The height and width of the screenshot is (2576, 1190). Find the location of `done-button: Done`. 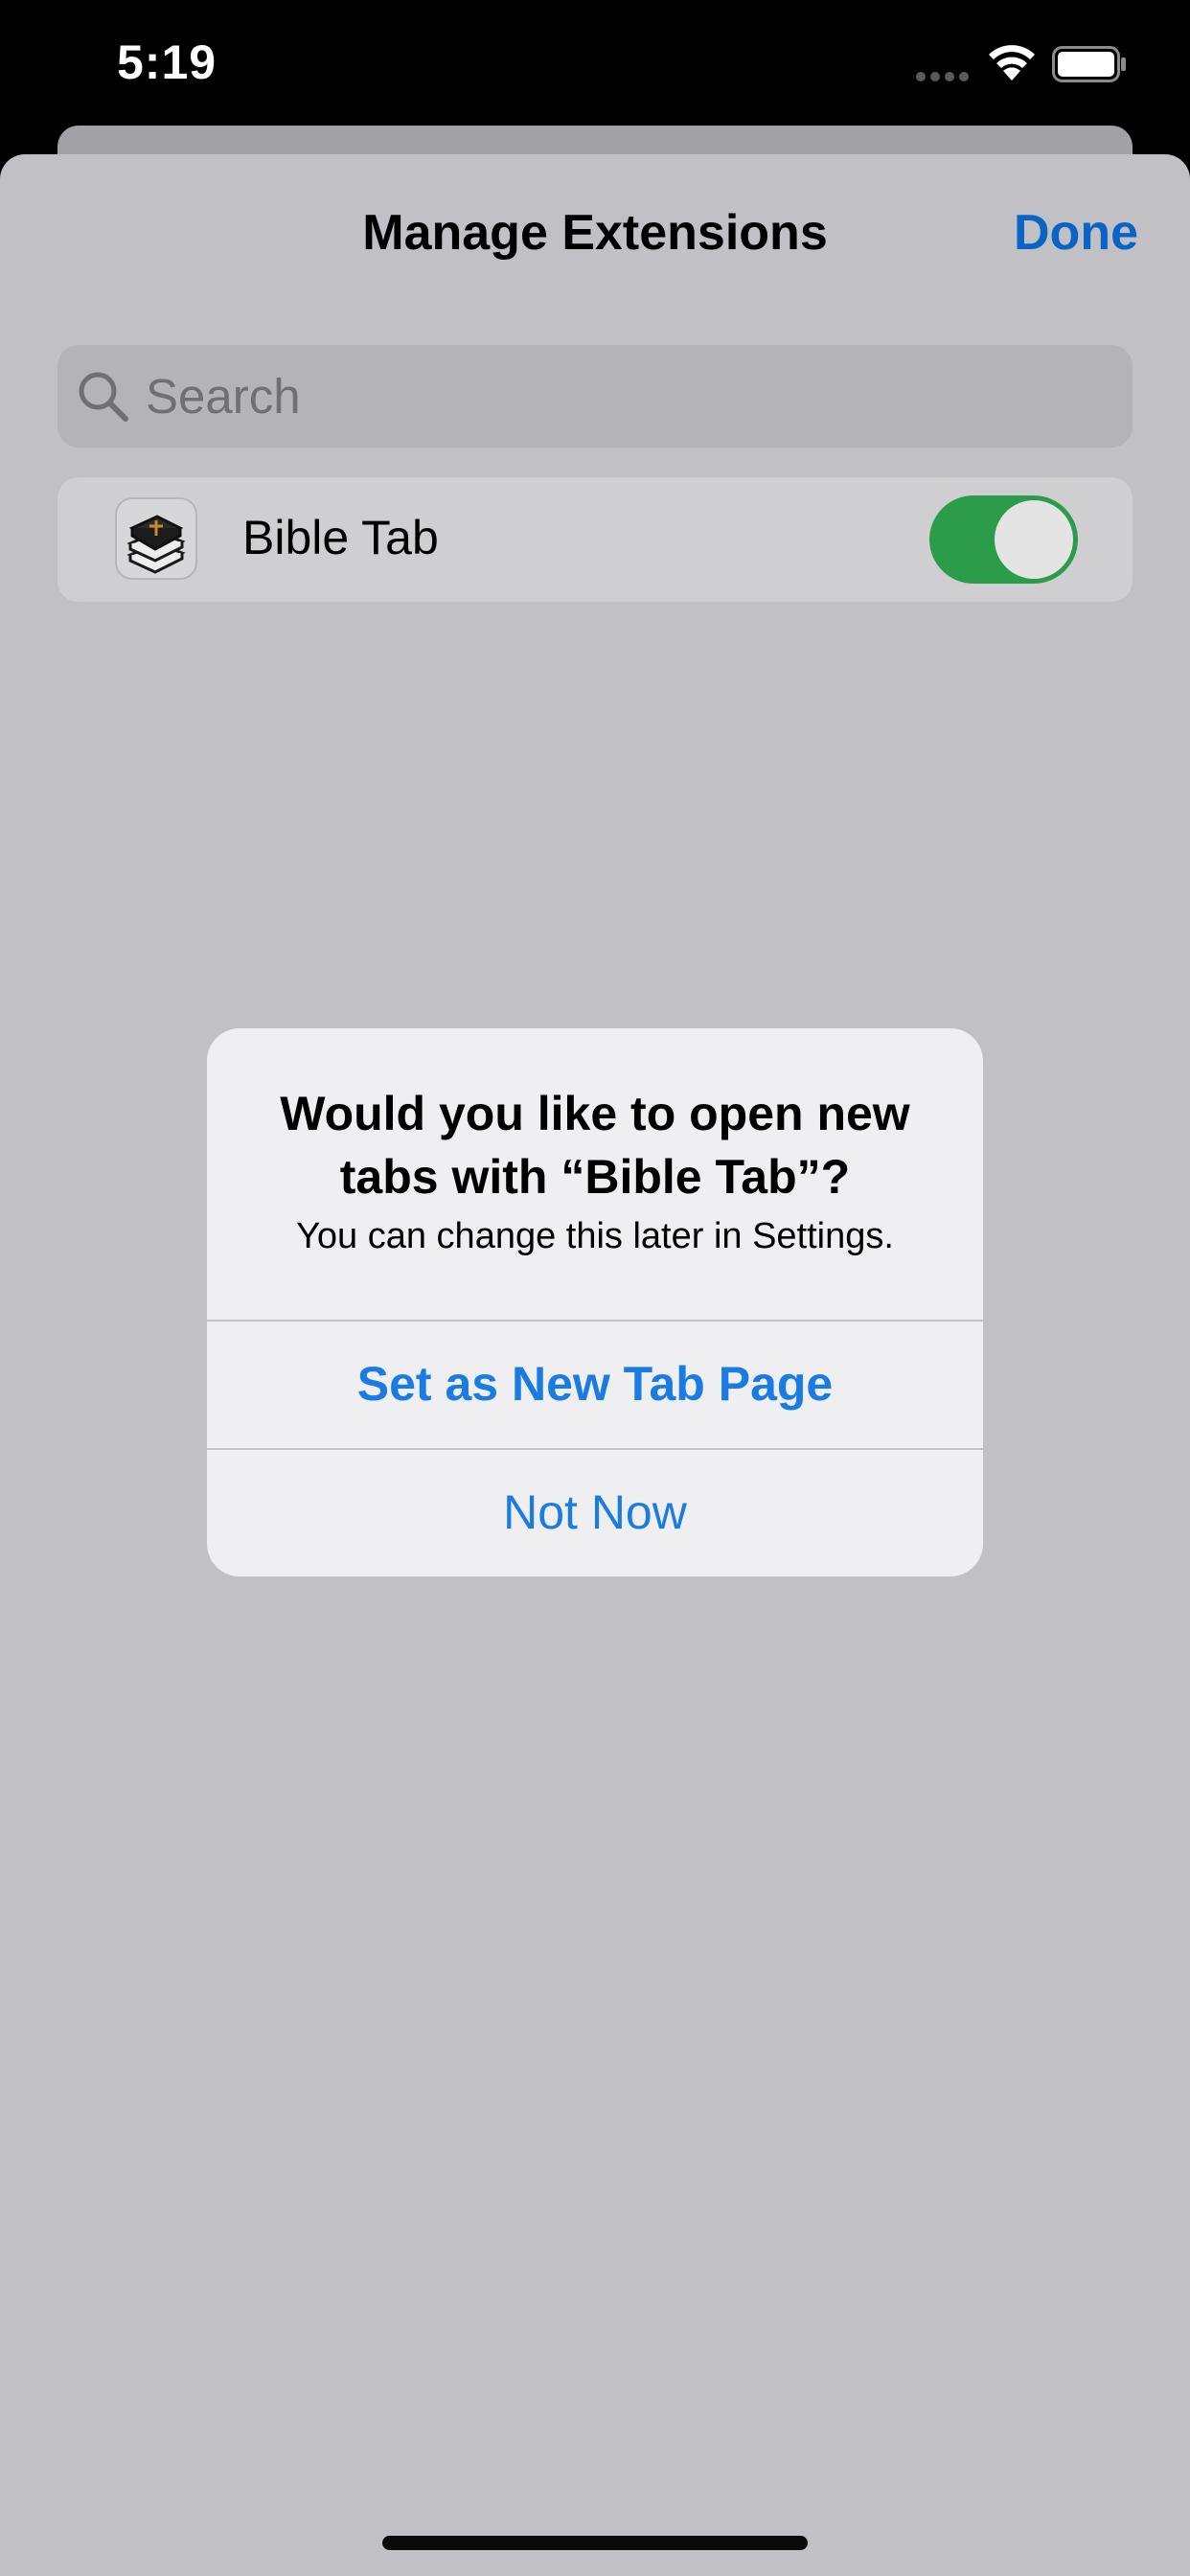

done-button: Done is located at coordinates (1076, 233).